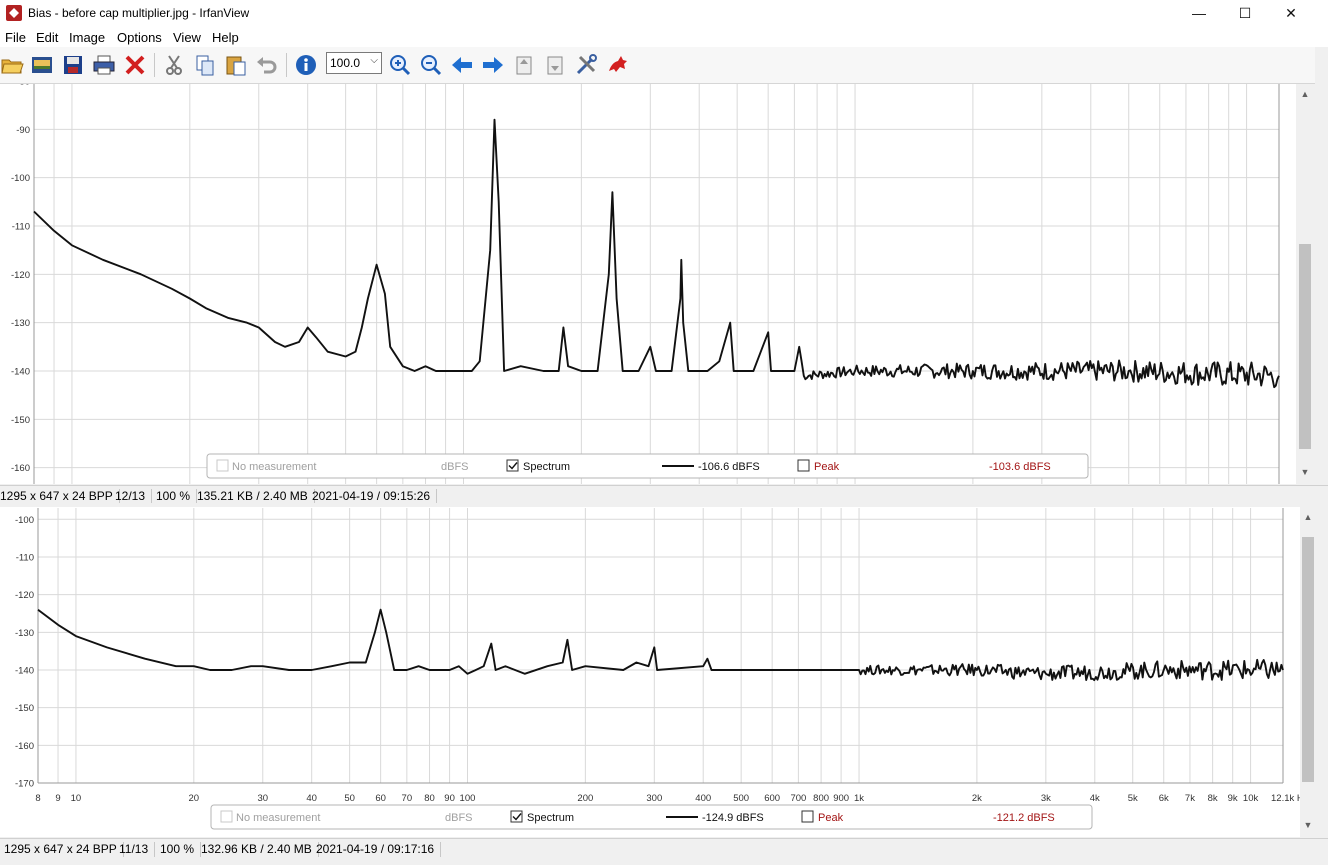 The width and height of the screenshot is (1328, 865). What do you see at coordinates (24, 708) in the screenshot?
I see `y-tick-label: -150` at bounding box center [24, 708].